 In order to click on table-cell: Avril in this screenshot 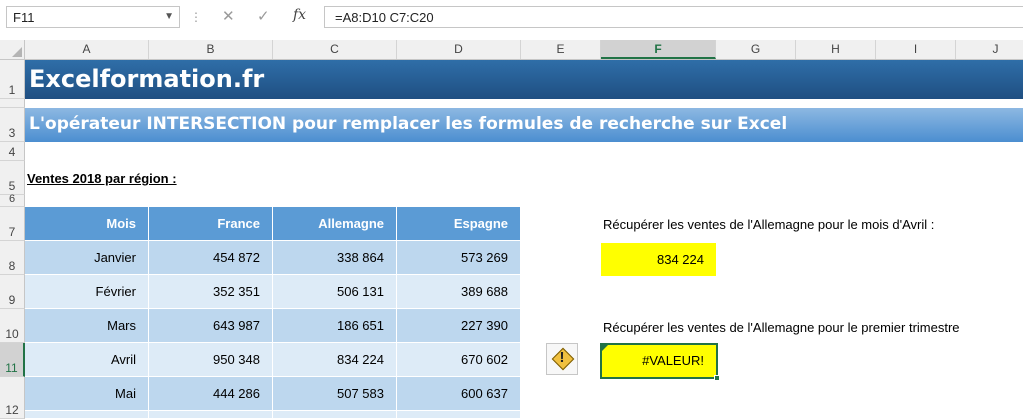, I will do `click(87, 360)`.